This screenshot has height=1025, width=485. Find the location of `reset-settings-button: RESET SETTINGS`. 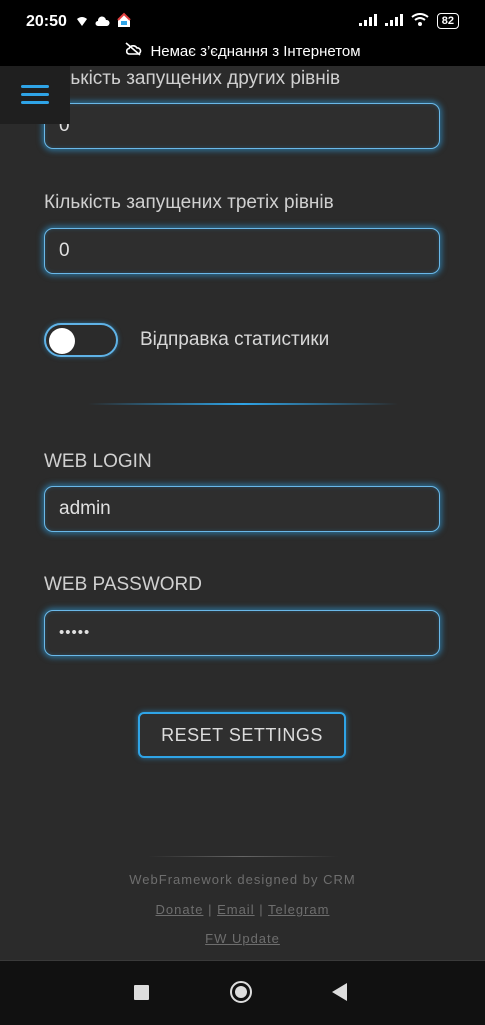

reset-settings-button: RESET SETTINGS is located at coordinates (242, 735).